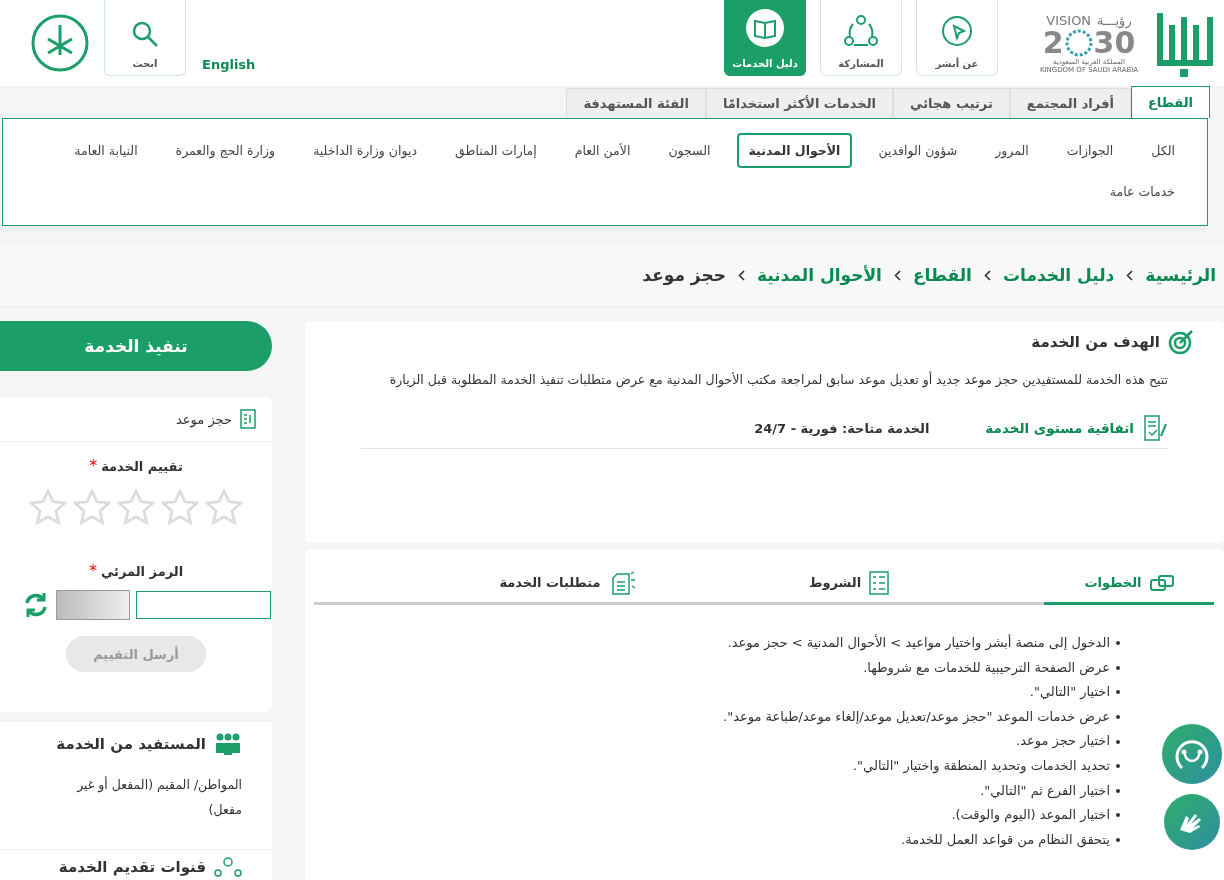 The width and height of the screenshot is (1224, 880). Describe the element at coordinates (228, 744) in the screenshot. I see `people-icon` at that location.